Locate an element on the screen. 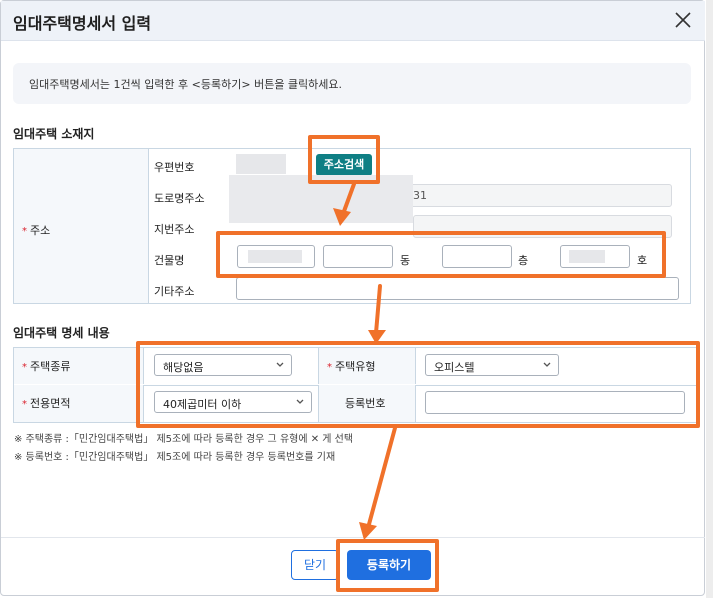  house-kind-label: 주택종류 is located at coordinates (50, 366).